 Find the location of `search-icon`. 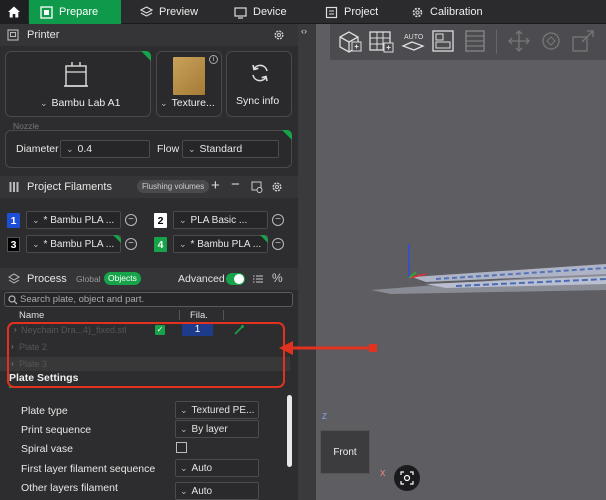

search-icon is located at coordinates (13, 300).